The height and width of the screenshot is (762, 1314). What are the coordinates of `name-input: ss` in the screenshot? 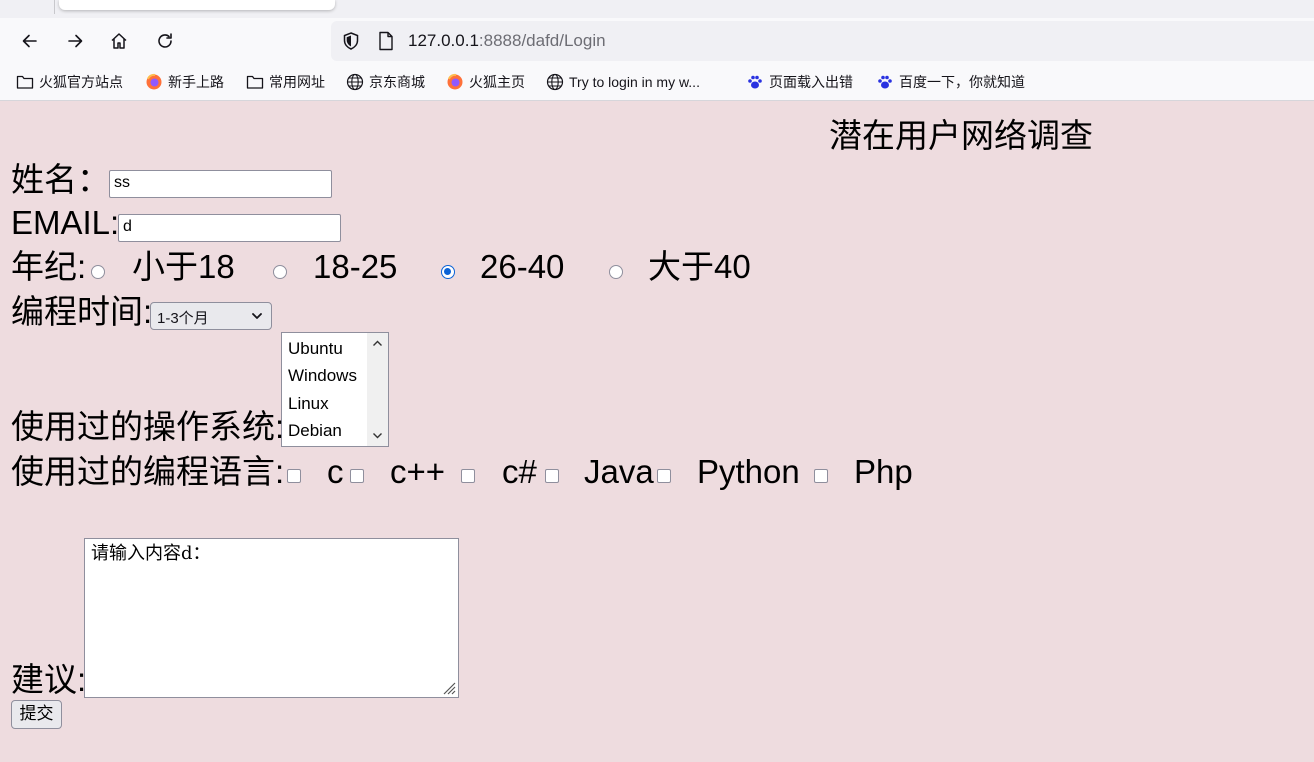 It's located at (220, 184).